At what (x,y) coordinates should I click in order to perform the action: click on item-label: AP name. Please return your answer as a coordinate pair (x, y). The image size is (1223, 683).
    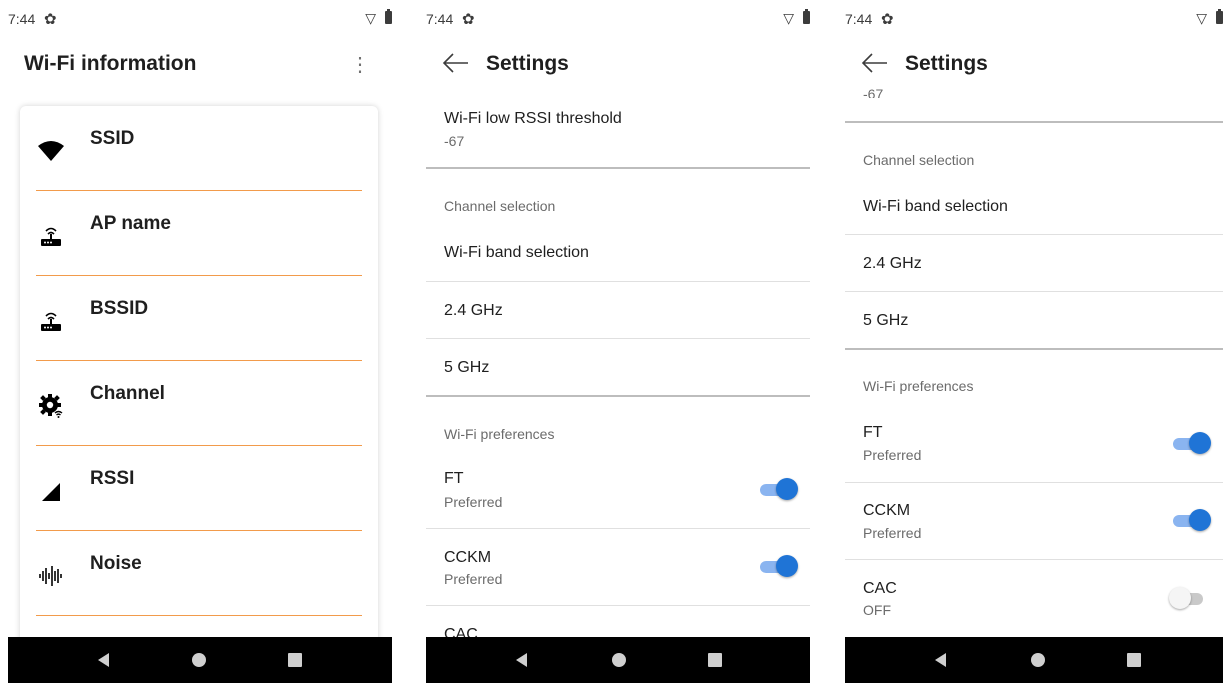
    Looking at the image, I should click on (130, 223).